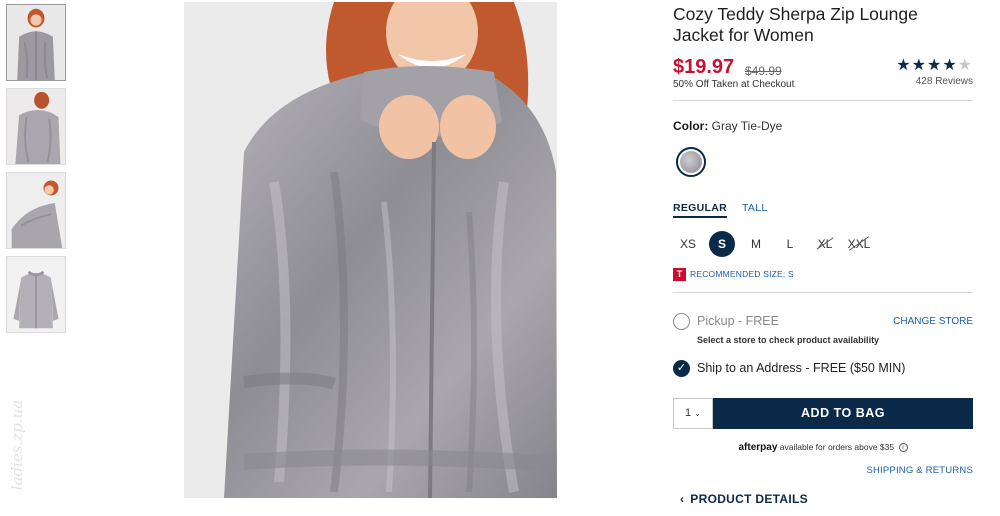  I want to click on quantity-select: 1 ⌄, so click(693, 413).